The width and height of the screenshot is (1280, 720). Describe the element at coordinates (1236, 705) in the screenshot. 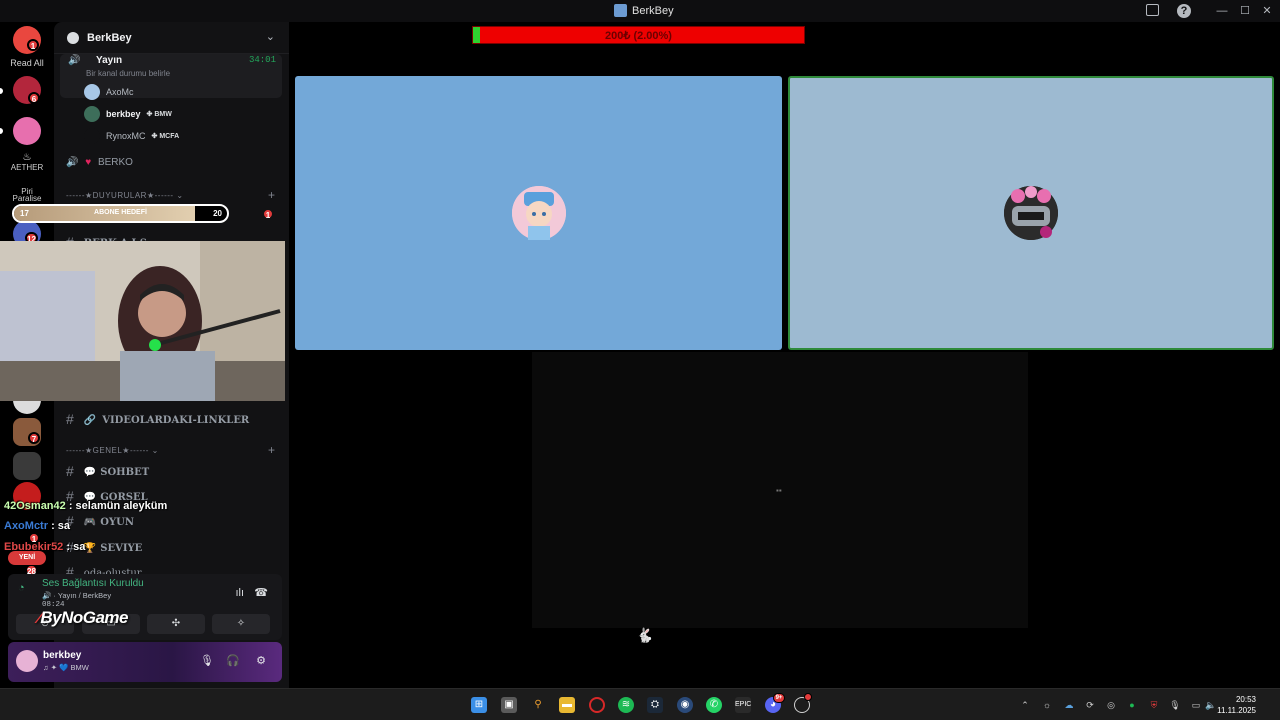

I see `clock: 20:53 11.11.2025` at that location.